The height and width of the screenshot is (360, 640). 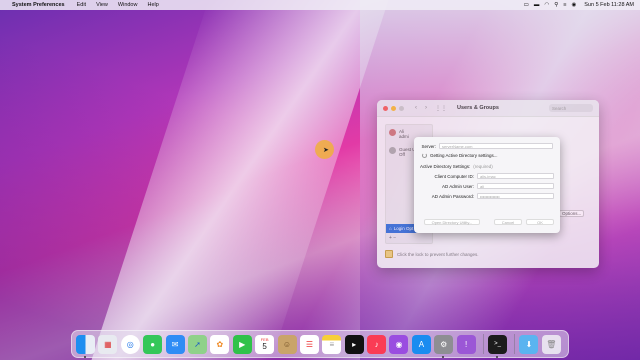 I want to click on calendar-day: 5, so click(x=264, y=346).